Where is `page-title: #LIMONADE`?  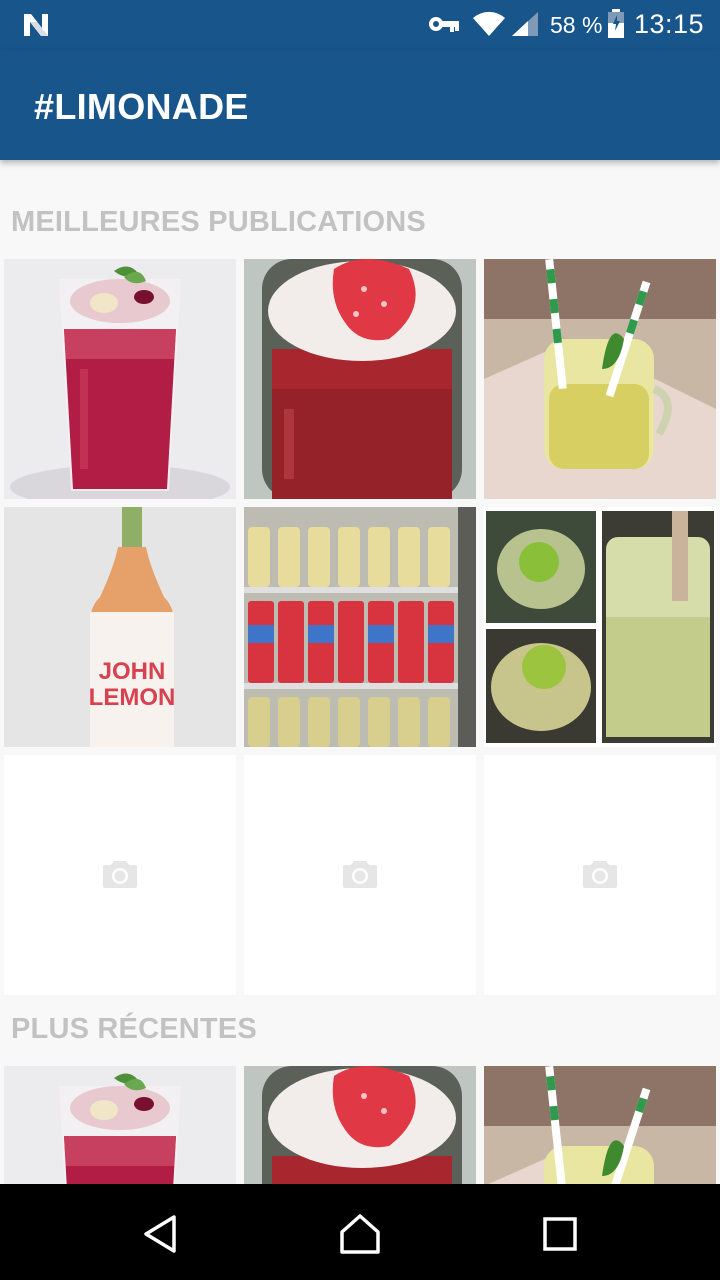 page-title: #LIMONADE is located at coordinates (141, 106).